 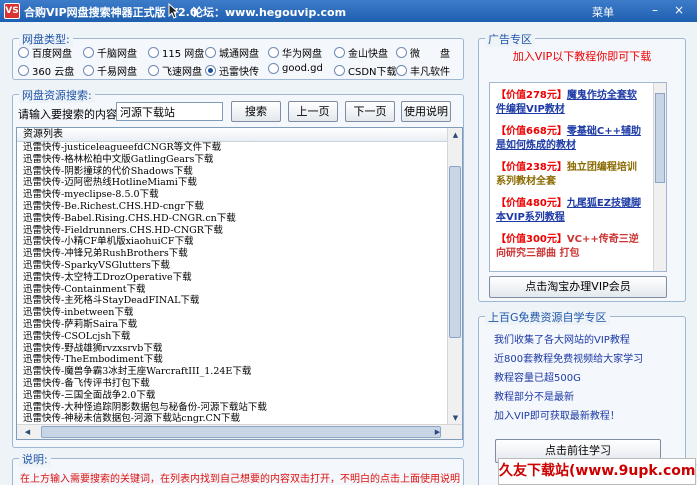 I want to click on disk-type-option: 城通网盘, so click(x=232, y=52).